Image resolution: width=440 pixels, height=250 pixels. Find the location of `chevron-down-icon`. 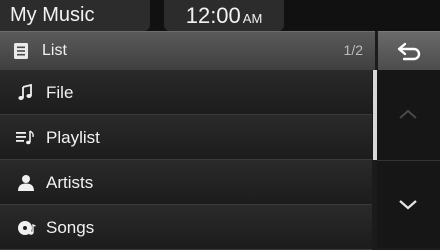

chevron-down-icon is located at coordinates (408, 205).